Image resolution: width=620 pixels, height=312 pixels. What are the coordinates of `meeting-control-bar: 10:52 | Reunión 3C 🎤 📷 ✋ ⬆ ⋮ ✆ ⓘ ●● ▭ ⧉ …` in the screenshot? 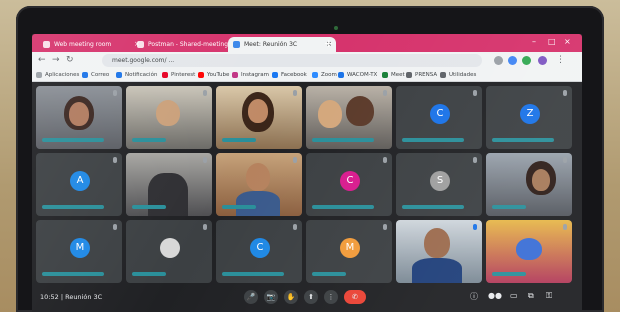 It's located at (307, 298).